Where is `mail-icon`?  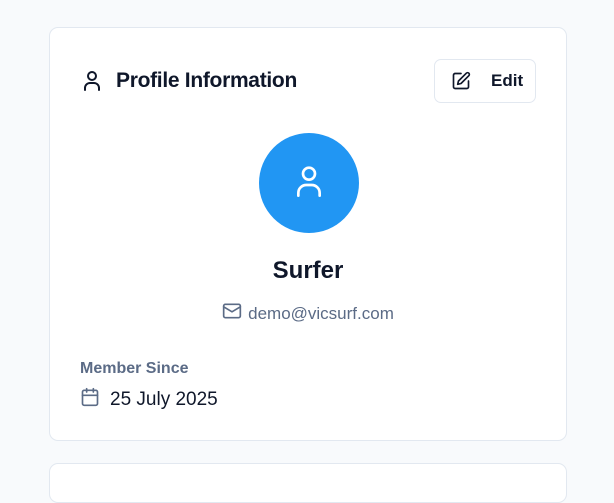
mail-icon is located at coordinates (232, 313).